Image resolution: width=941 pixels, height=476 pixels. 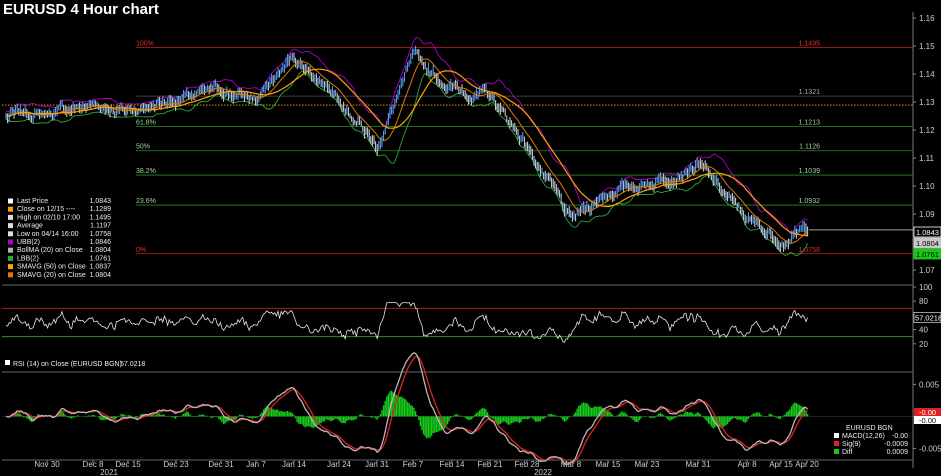 What do you see at coordinates (50, 250) in the screenshot?
I see `legend-label: BollMA (20) on Close` at bounding box center [50, 250].